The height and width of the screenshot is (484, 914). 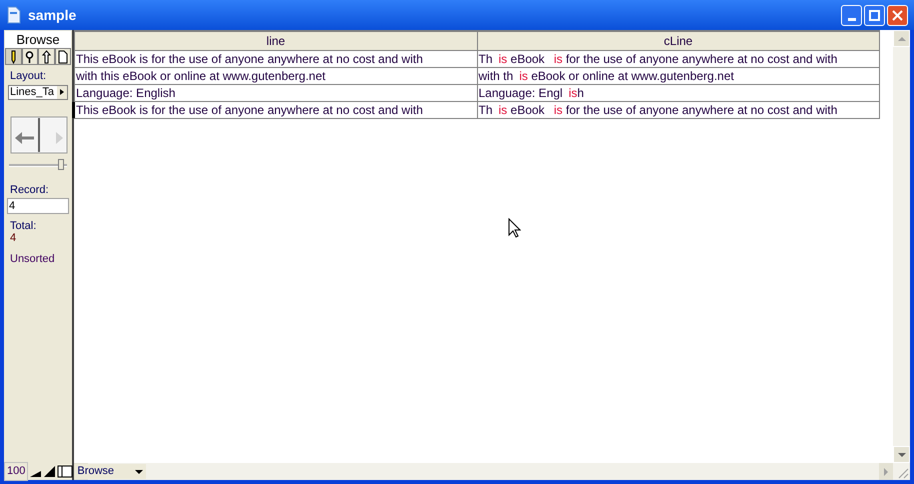 What do you see at coordinates (886, 472) in the screenshot?
I see `scroll-right-icon` at bounding box center [886, 472].